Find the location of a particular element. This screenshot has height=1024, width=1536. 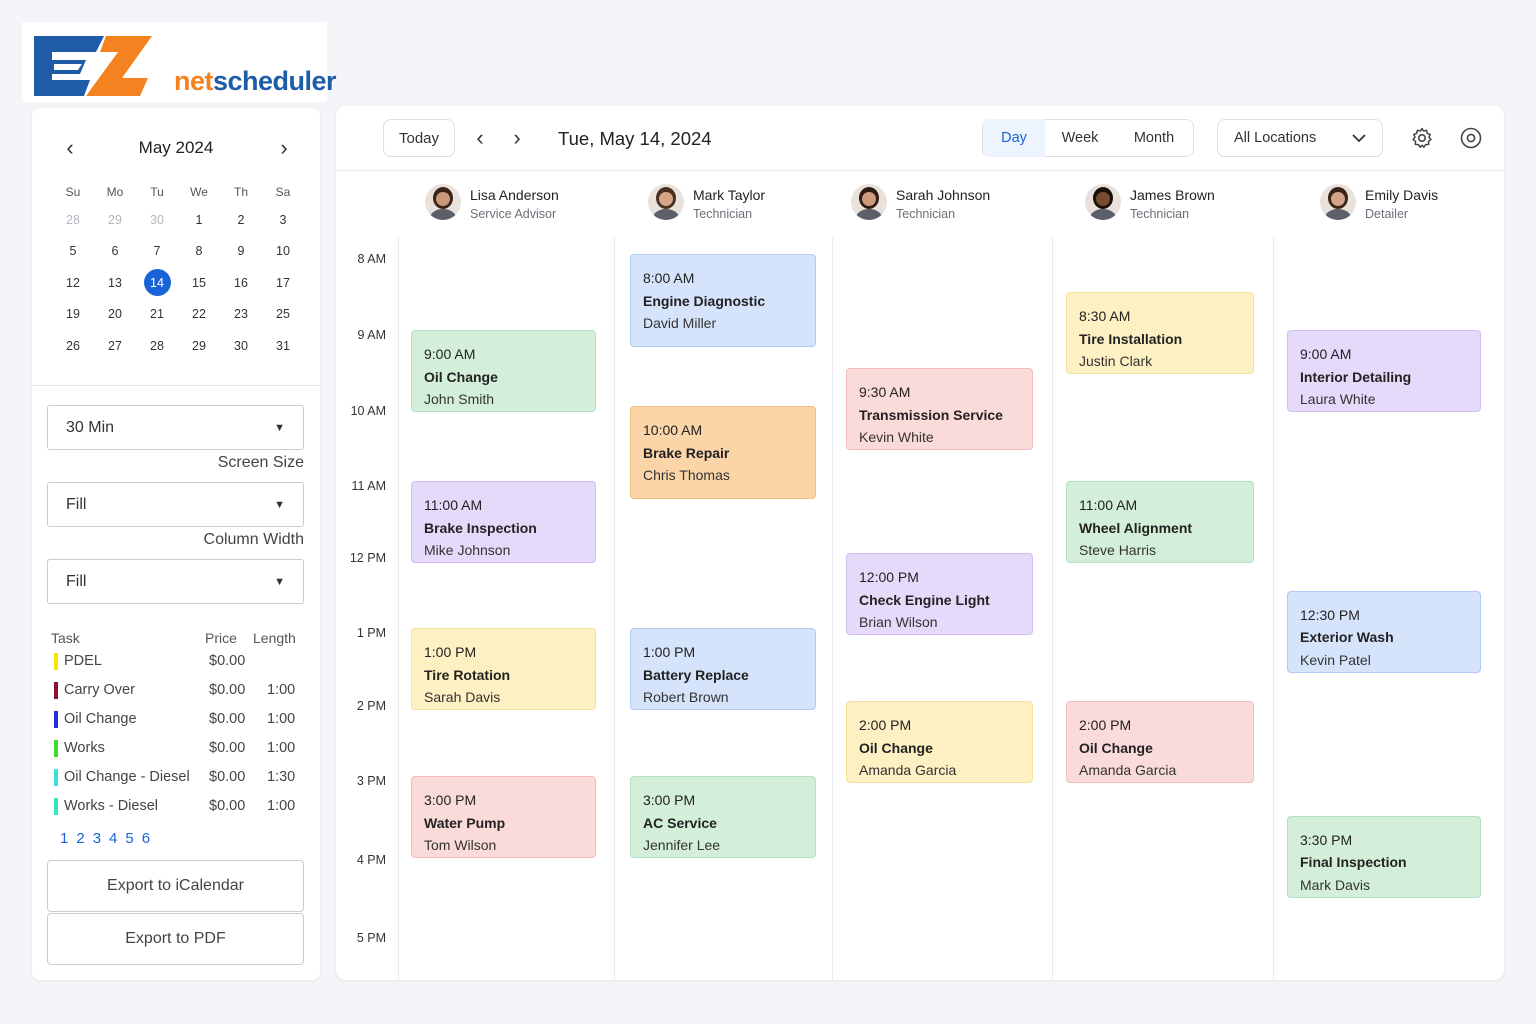

calendar-day: 10 is located at coordinates (283, 252).